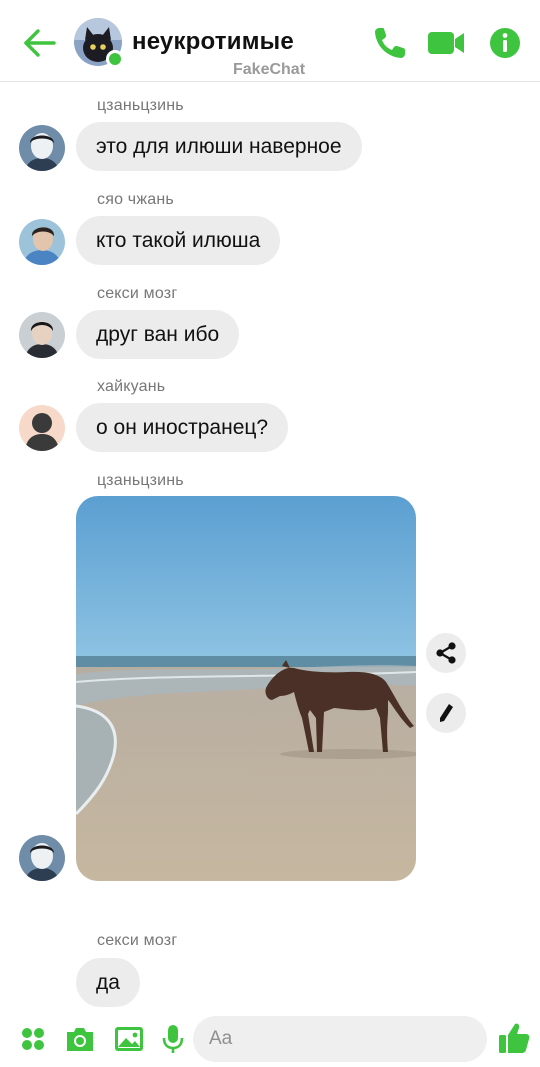 This screenshot has width=540, height=1067. I want to click on message-input, so click(340, 1039).